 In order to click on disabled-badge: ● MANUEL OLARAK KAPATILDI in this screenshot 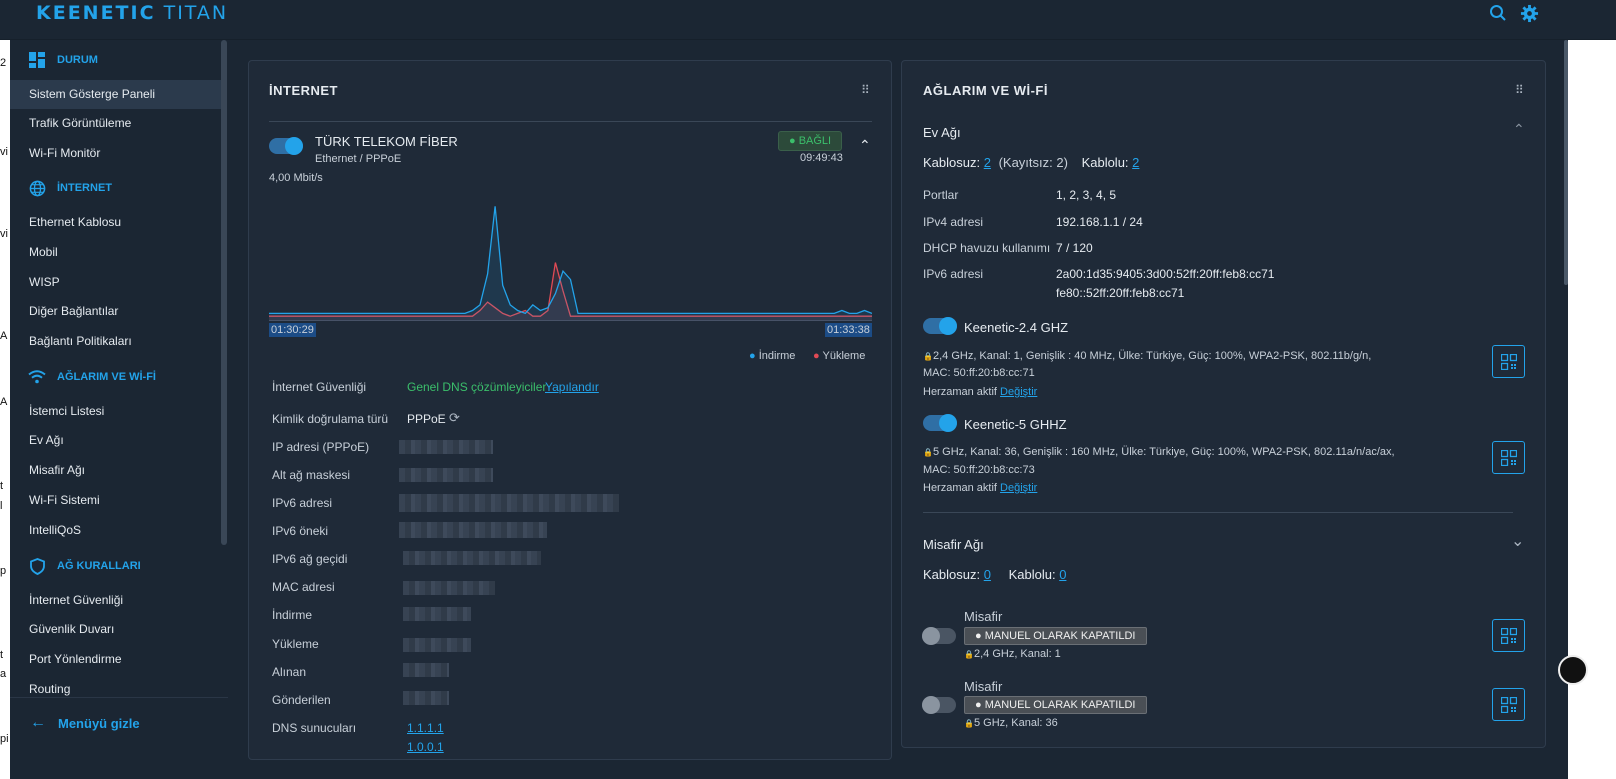, I will do `click(1055, 705)`.